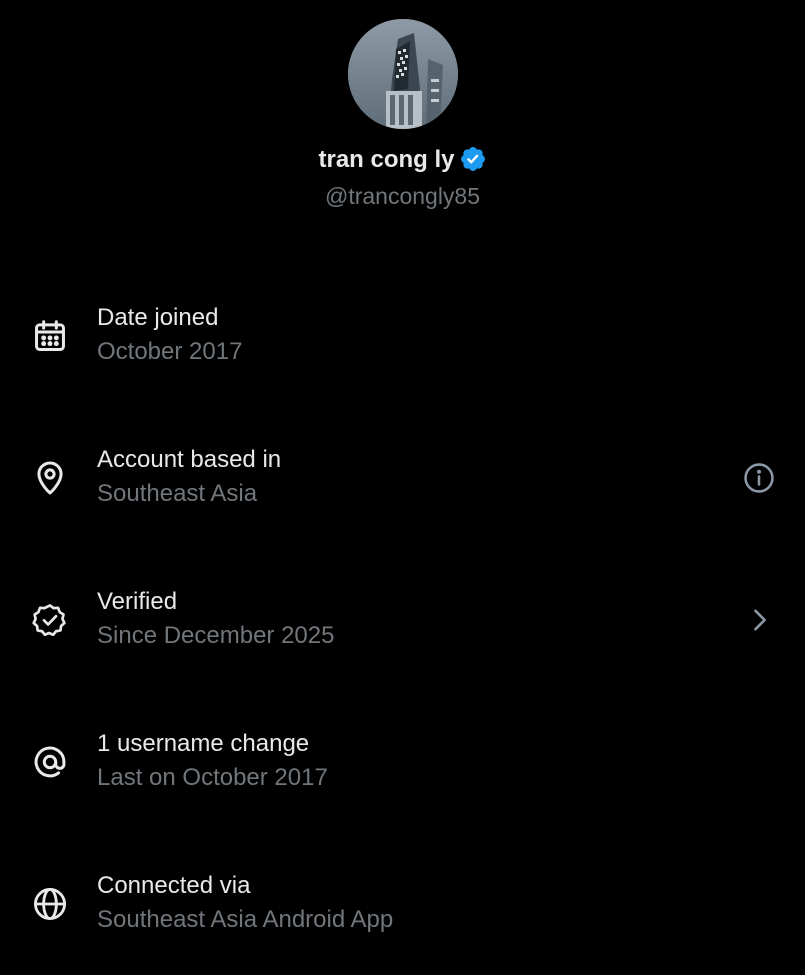  I want to click on username-change-row: 1 username change Last on October 2017, so click(402, 762).